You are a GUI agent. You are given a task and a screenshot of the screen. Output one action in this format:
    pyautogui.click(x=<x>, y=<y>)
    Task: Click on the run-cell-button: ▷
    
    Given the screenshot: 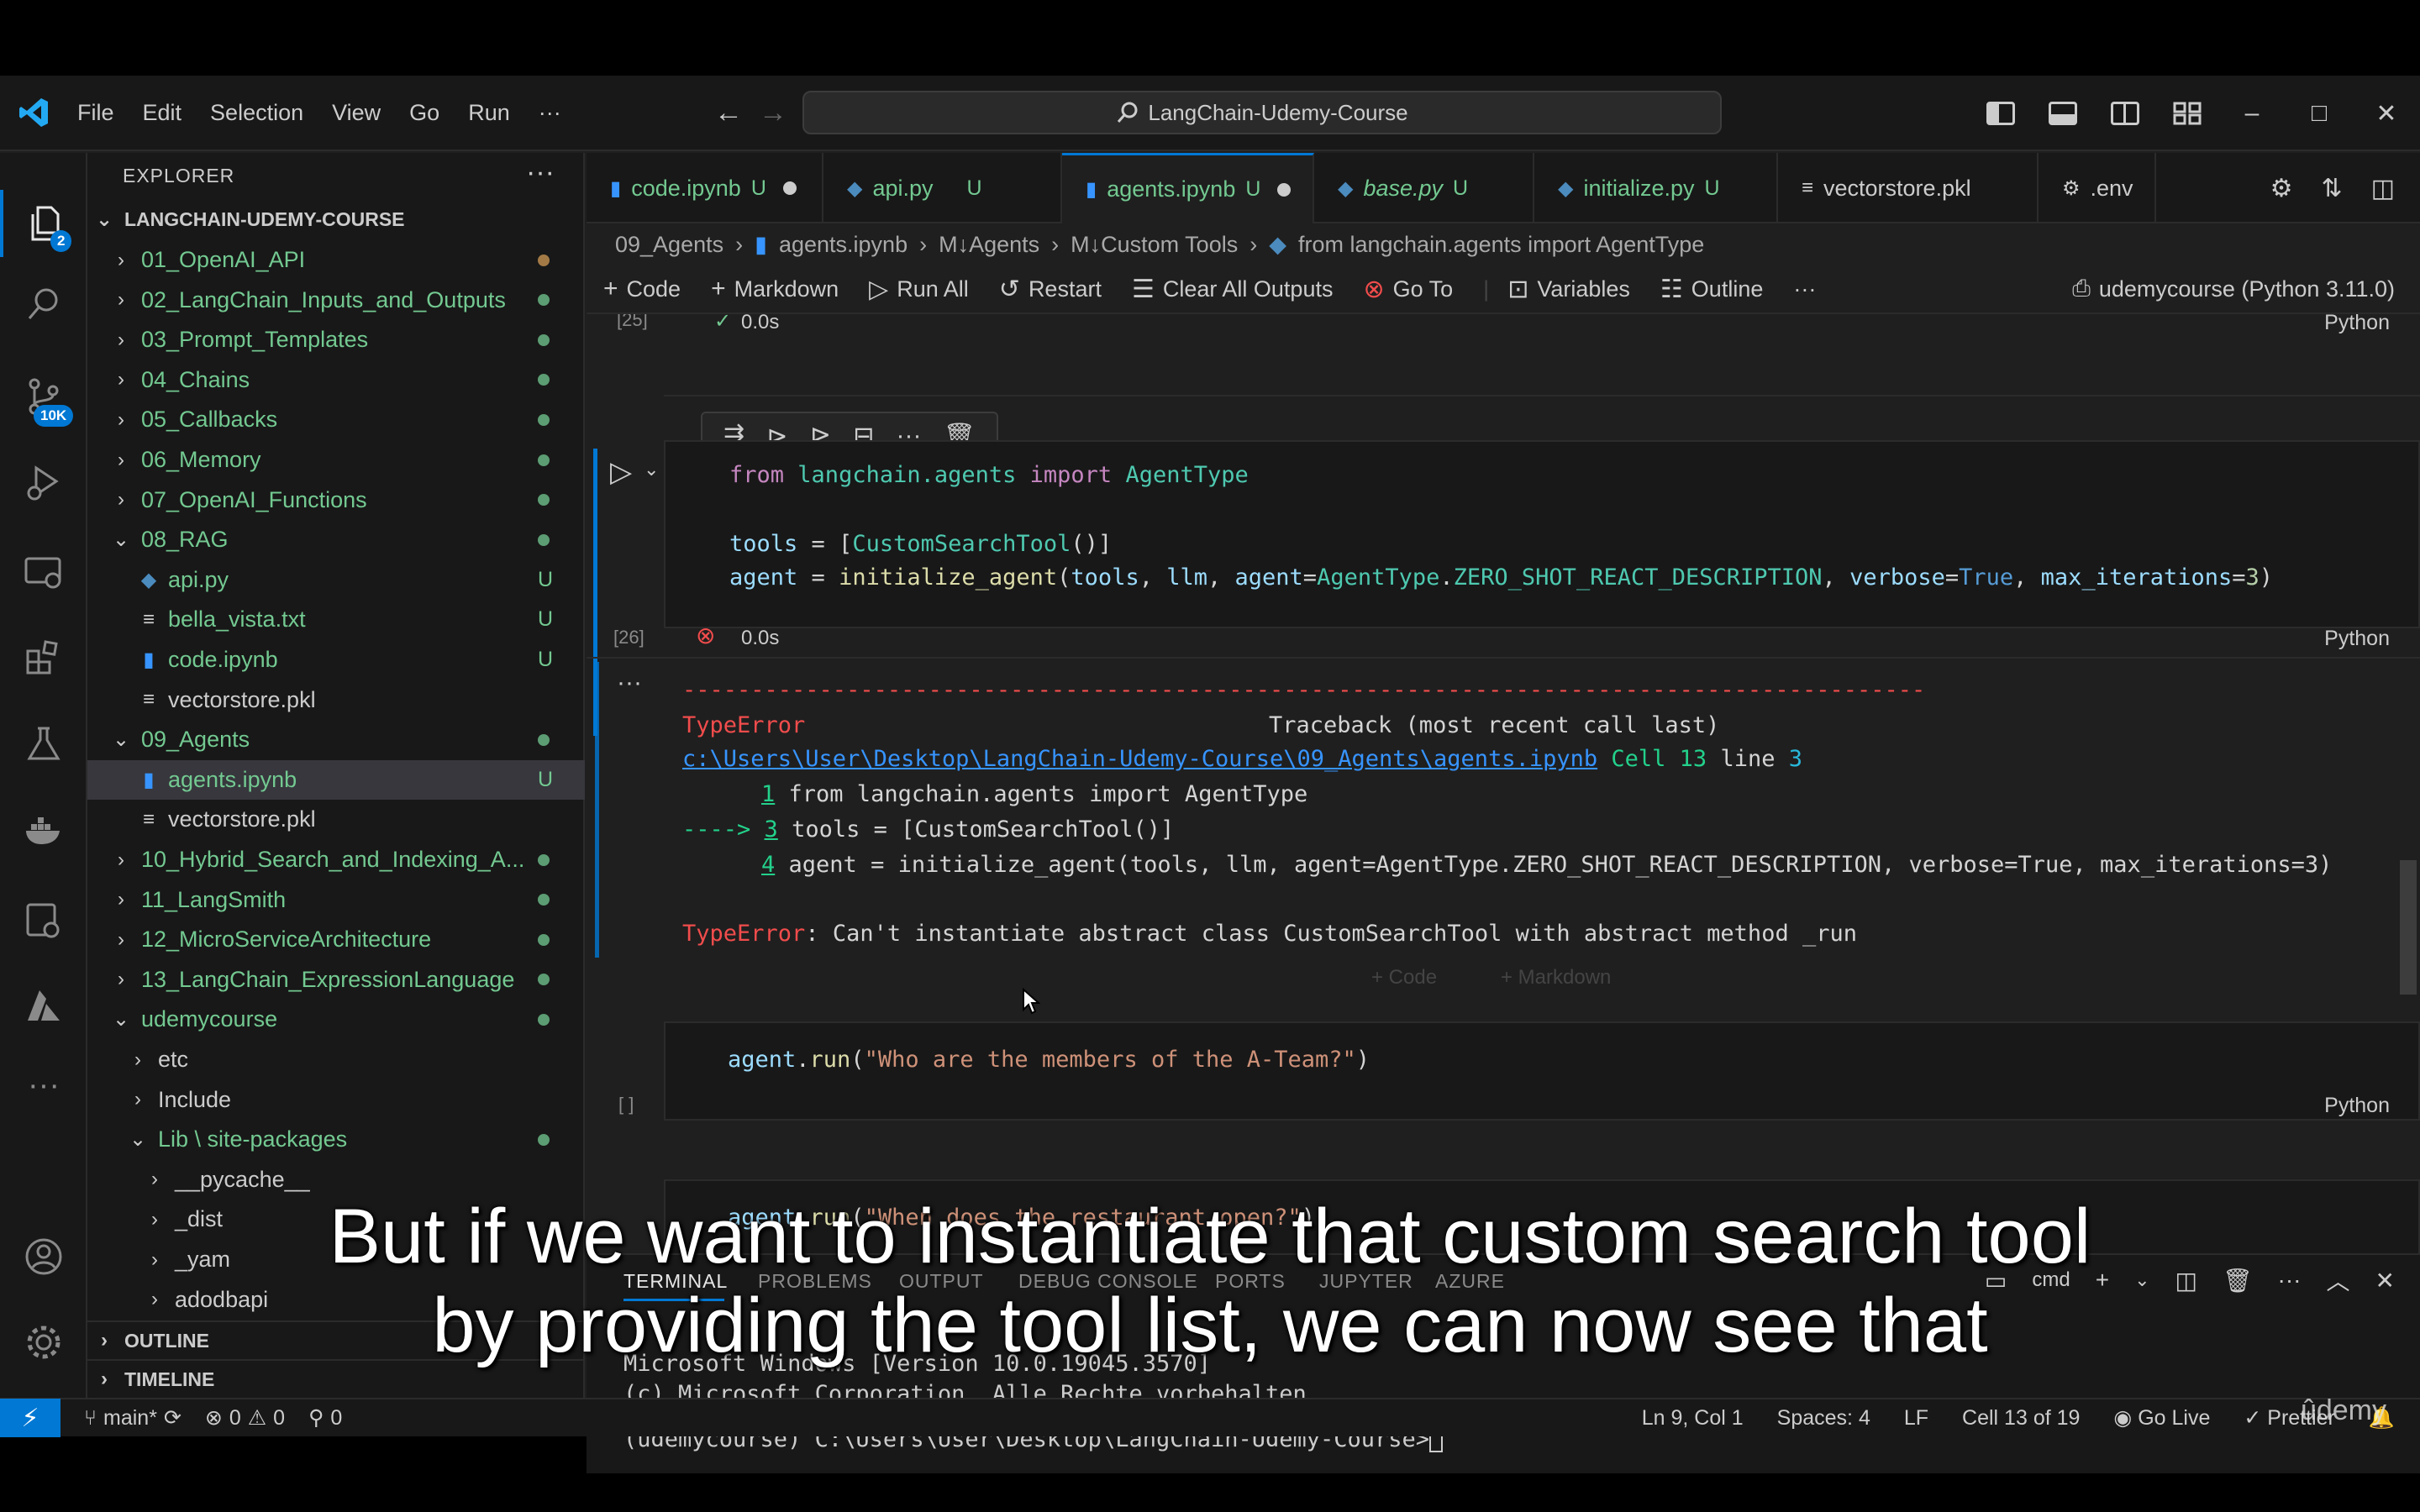 What is the action you would take?
    pyautogui.click(x=621, y=472)
    